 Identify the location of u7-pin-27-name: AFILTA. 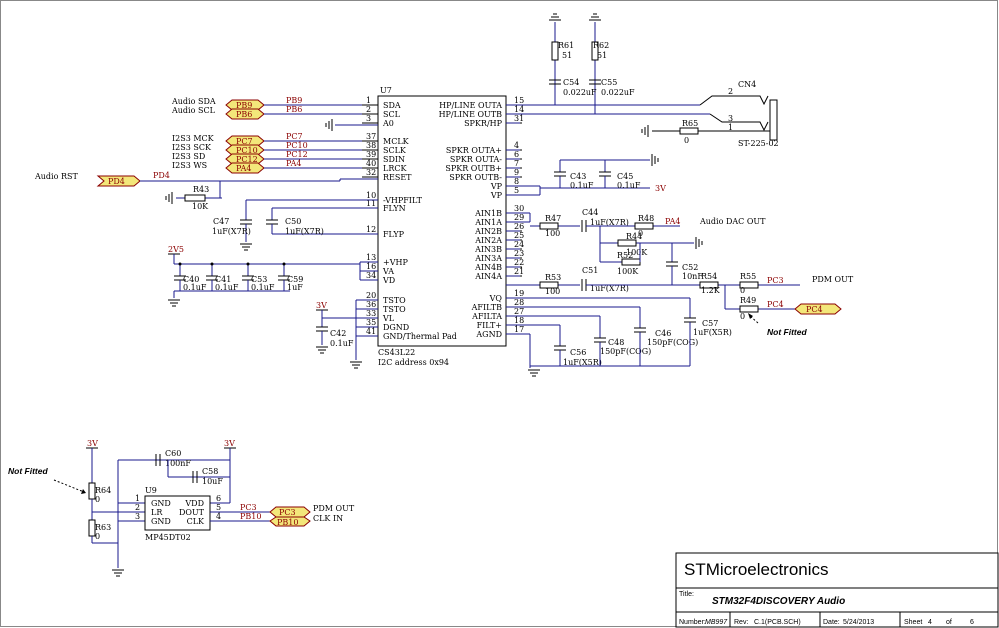
(486, 316).